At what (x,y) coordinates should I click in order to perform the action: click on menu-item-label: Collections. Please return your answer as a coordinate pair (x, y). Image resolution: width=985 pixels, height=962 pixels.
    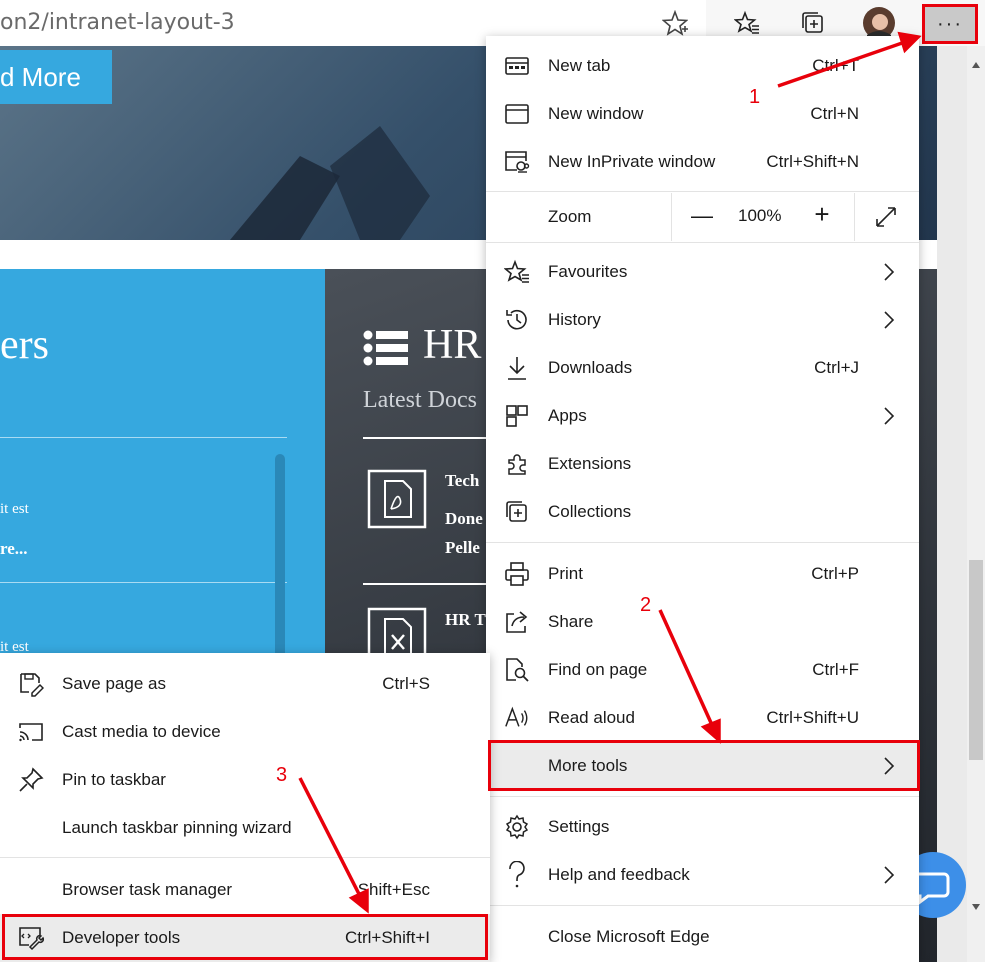
    Looking at the image, I should click on (590, 511).